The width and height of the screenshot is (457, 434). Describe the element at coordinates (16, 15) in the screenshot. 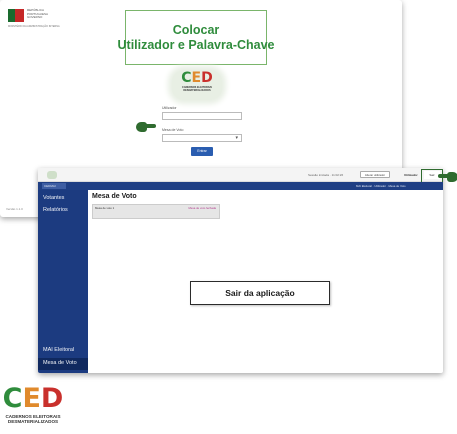

I see `portugal-flag-icon` at that location.